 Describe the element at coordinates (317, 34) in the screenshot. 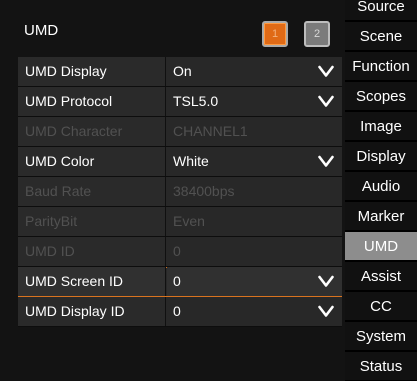

I see `page-2-button: 2` at that location.